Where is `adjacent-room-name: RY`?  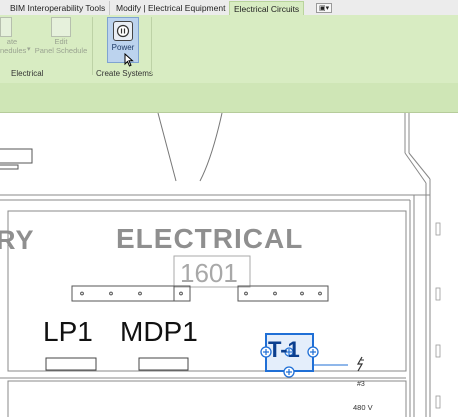
adjacent-room-name: RY is located at coordinates (17, 240).